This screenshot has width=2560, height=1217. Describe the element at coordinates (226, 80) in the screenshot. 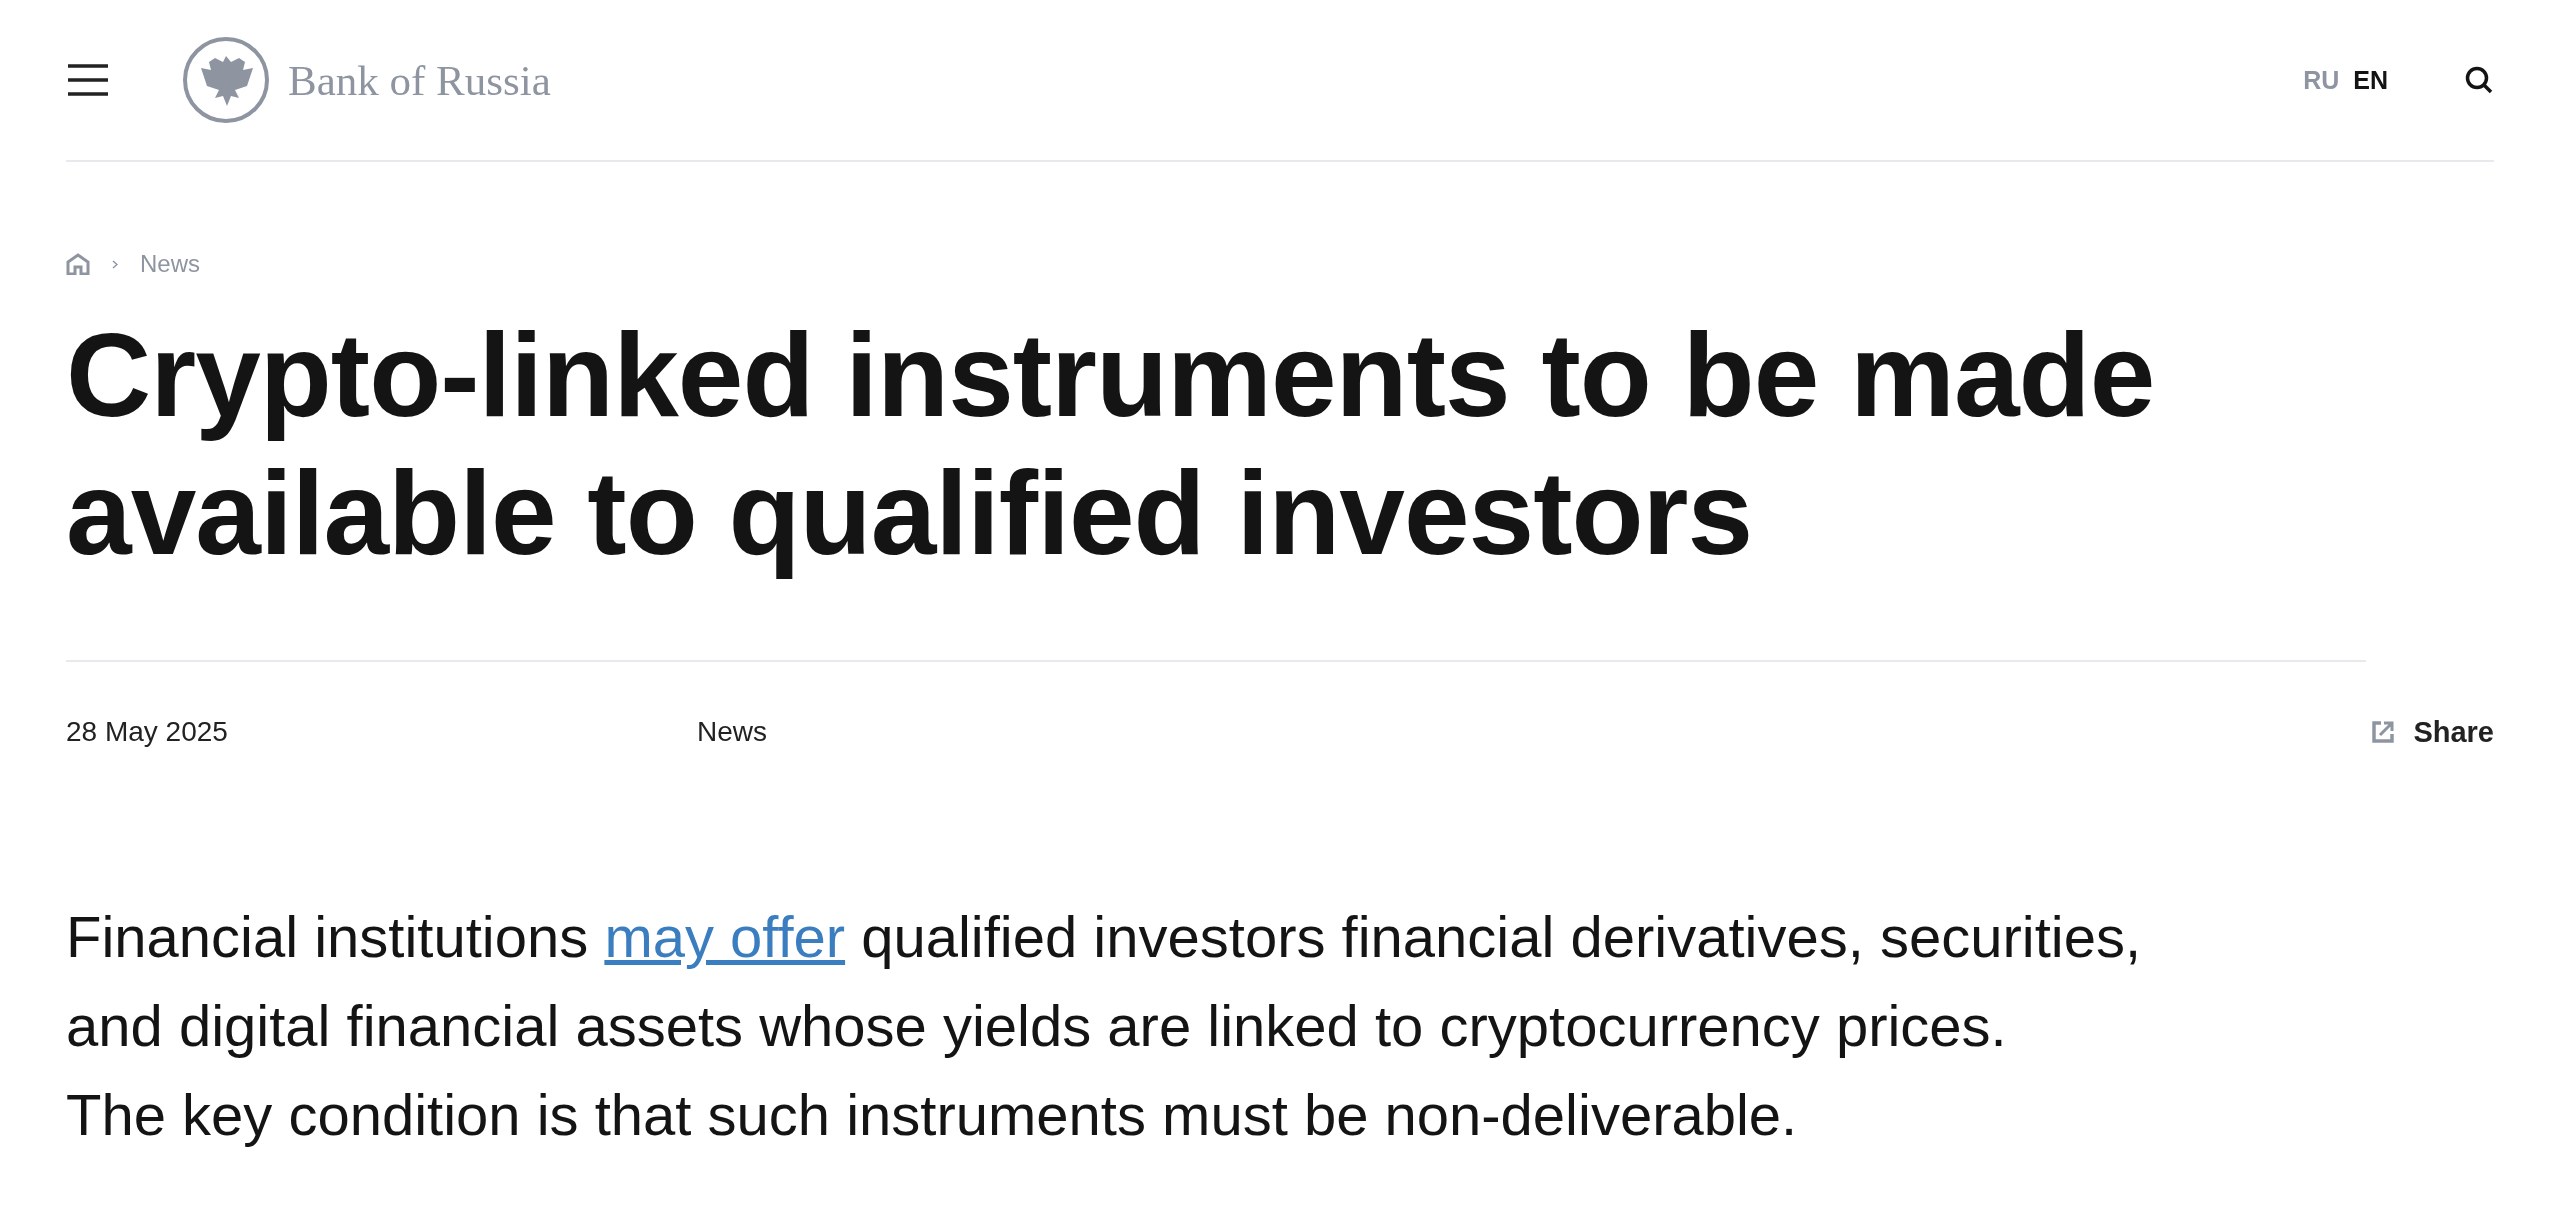

I see `eagle-emblem-icon` at that location.